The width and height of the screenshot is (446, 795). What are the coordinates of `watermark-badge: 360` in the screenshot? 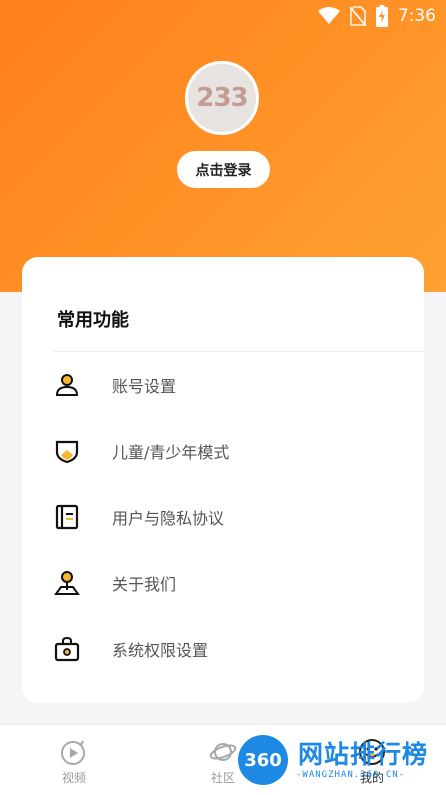 It's located at (263, 760).